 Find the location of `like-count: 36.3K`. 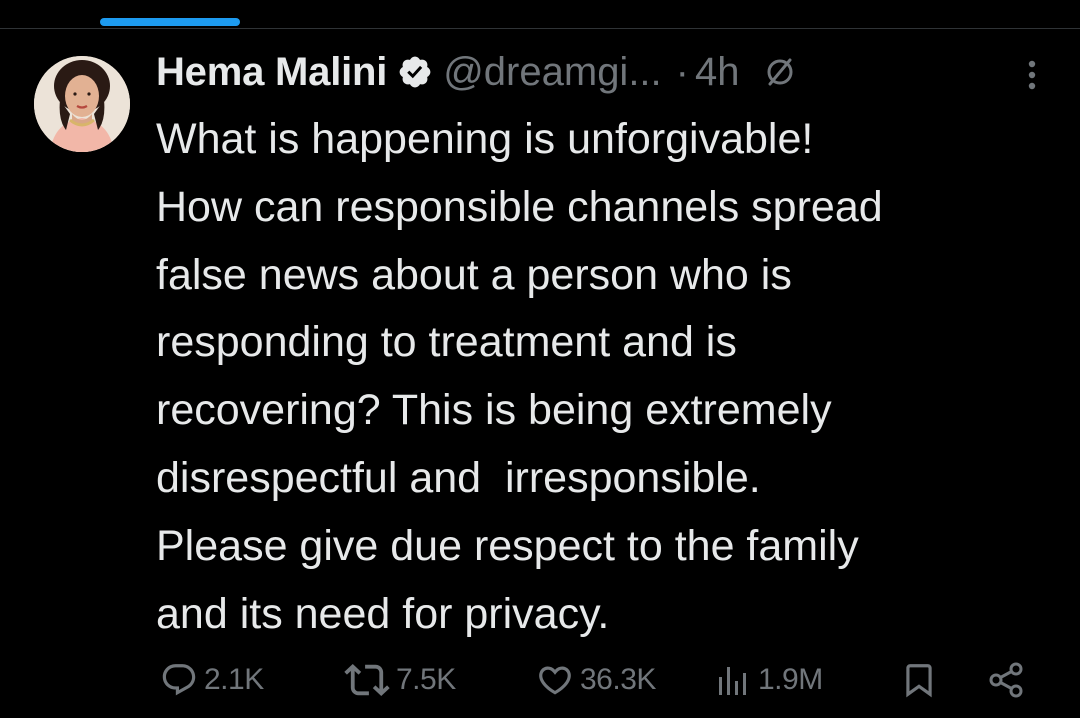

like-count: 36.3K is located at coordinates (618, 679).